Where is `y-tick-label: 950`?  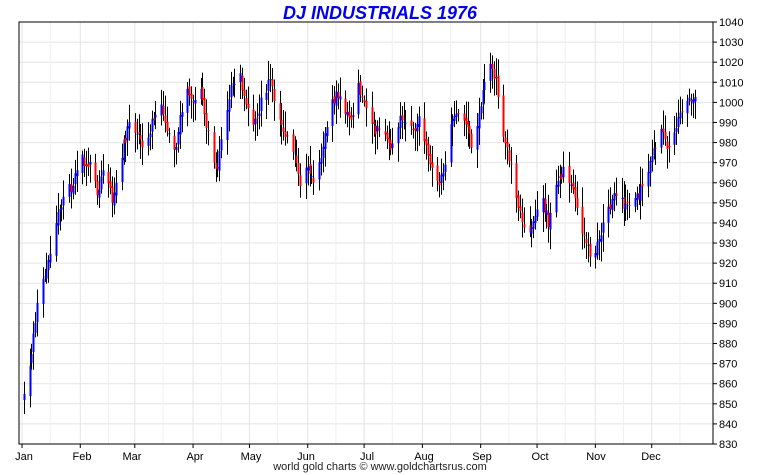
y-tick-label: 950 is located at coordinates (728, 204).